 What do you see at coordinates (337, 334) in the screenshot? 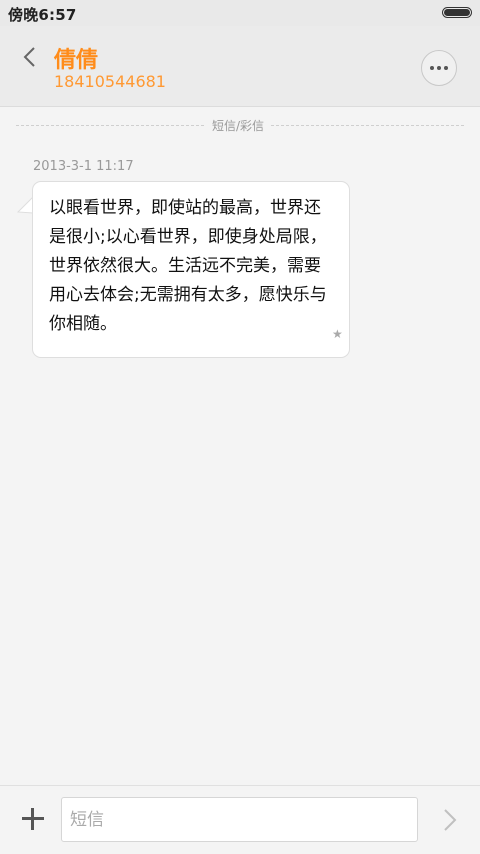
I see `star-icon: ★` at bounding box center [337, 334].